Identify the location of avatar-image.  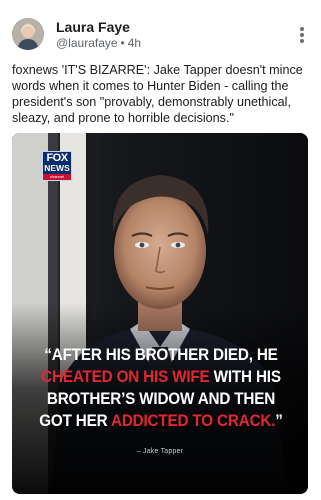
(28, 34).